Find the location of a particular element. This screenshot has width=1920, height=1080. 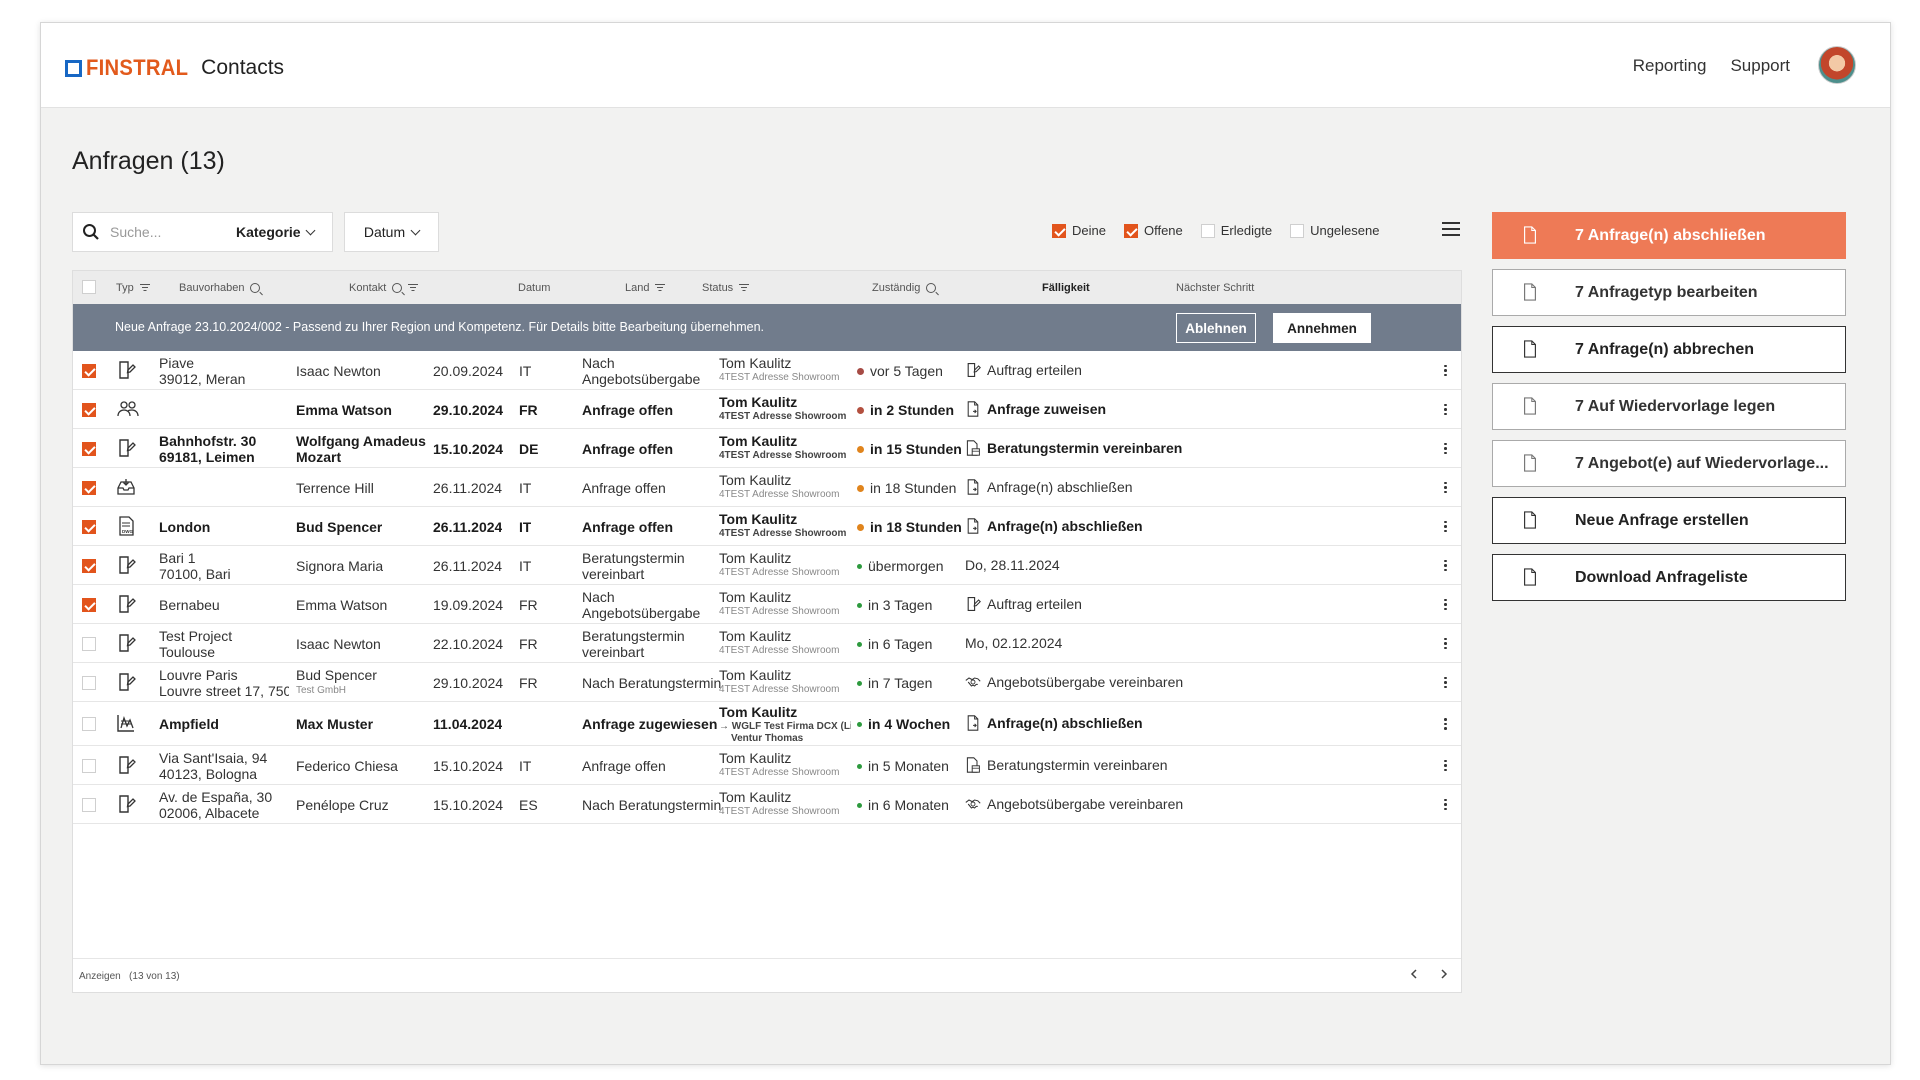

doc-calendar-icon is located at coordinates (973, 447).